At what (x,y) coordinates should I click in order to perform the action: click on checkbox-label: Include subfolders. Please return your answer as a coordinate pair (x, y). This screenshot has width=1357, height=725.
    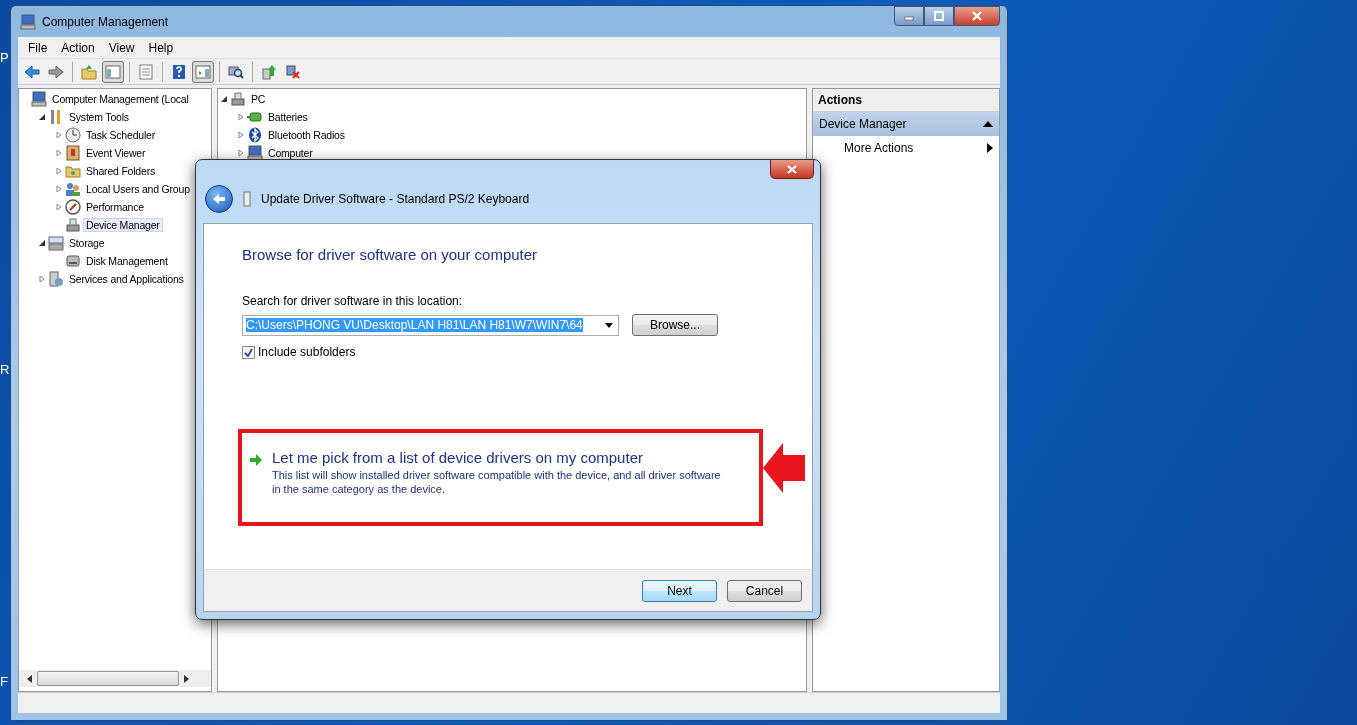
    Looking at the image, I should click on (307, 352).